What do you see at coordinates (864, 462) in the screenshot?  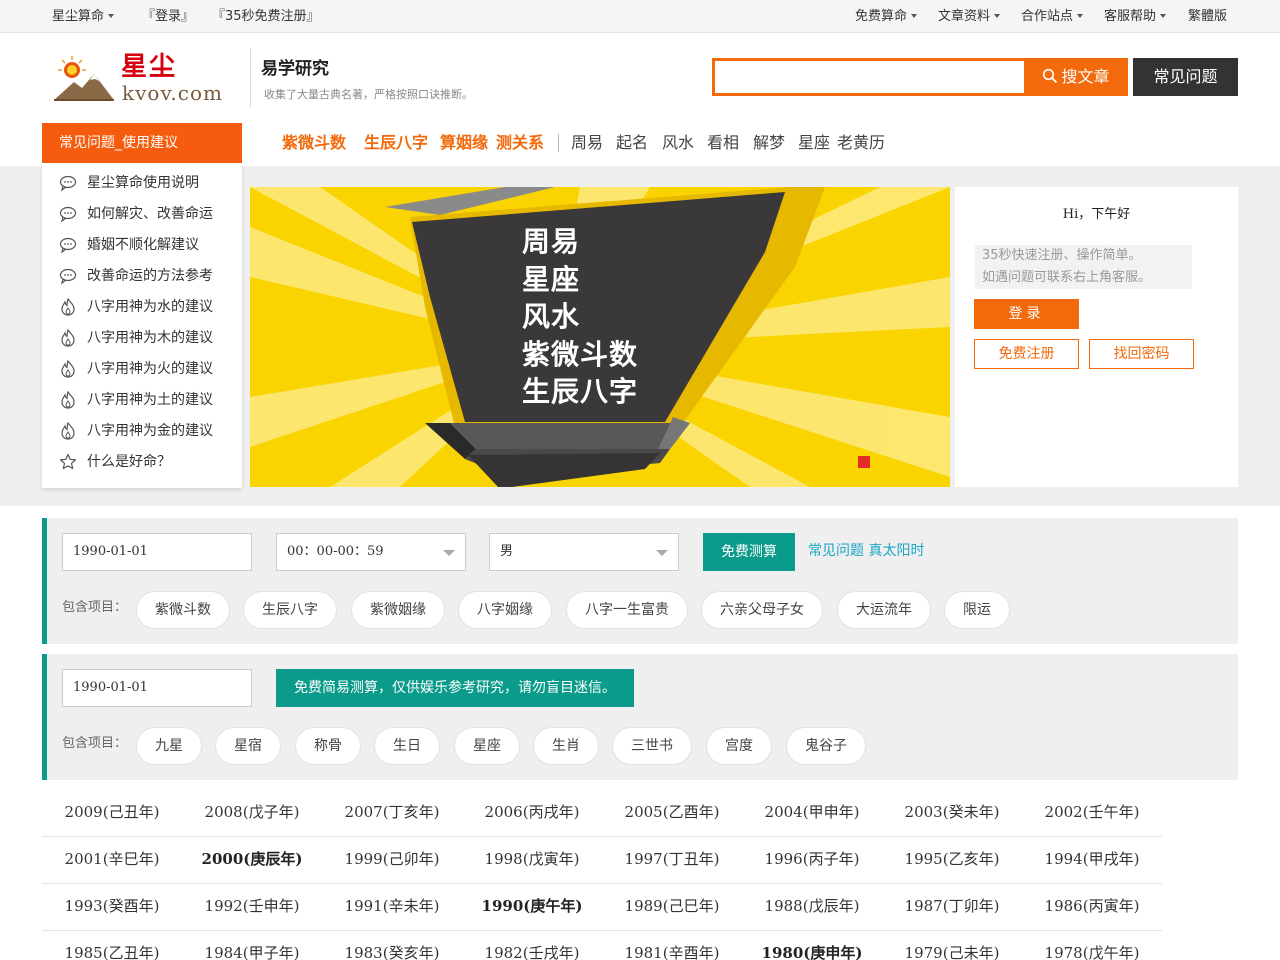 I see `carousel-indicator` at bounding box center [864, 462].